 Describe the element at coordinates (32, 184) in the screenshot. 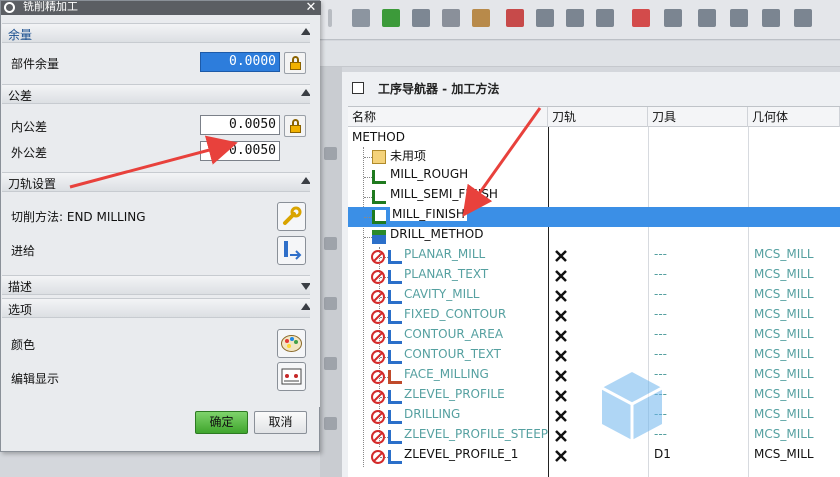

I see `section-title: 刀轨设置` at that location.